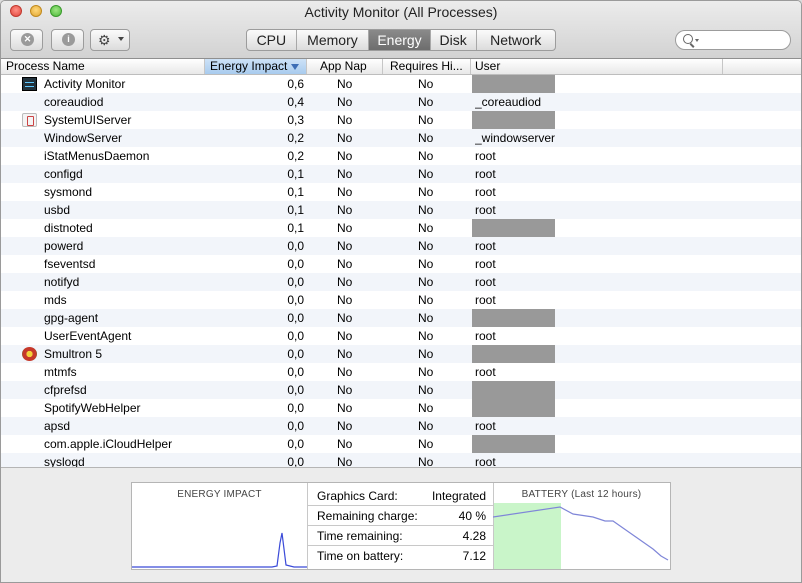 The height and width of the screenshot is (583, 802). What do you see at coordinates (454, 40) in the screenshot?
I see `tab-disk: Disk` at bounding box center [454, 40].